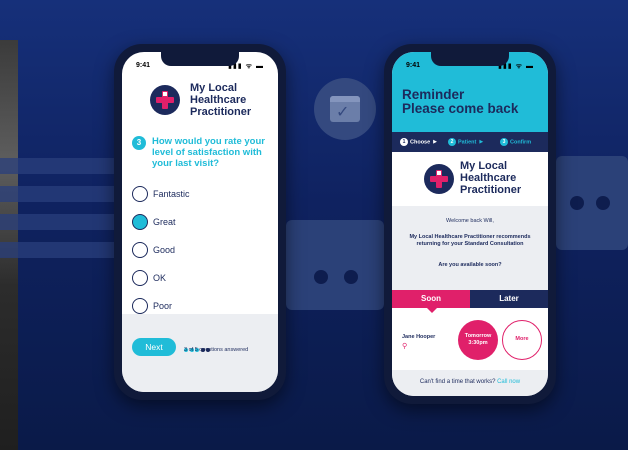 The width and height of the screenshot is (628, 450). I want to click on progress-dots, so click(198, 345).